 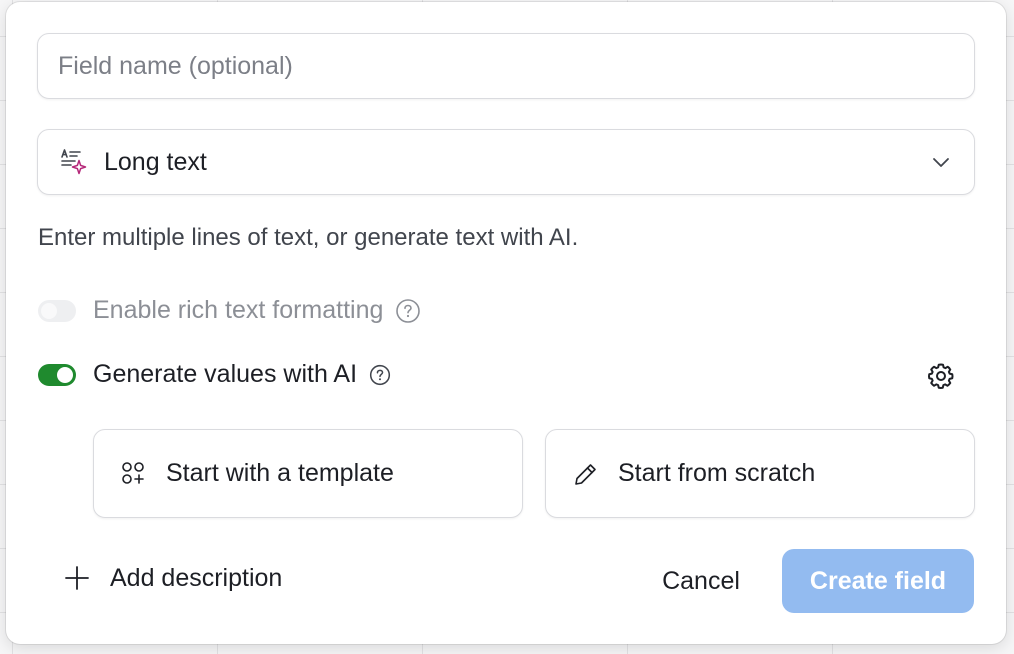 What do you see at coordinates (155, 161) in the screenshot?
I see `field-type-label: Long text` at bounding box center [155, 161].